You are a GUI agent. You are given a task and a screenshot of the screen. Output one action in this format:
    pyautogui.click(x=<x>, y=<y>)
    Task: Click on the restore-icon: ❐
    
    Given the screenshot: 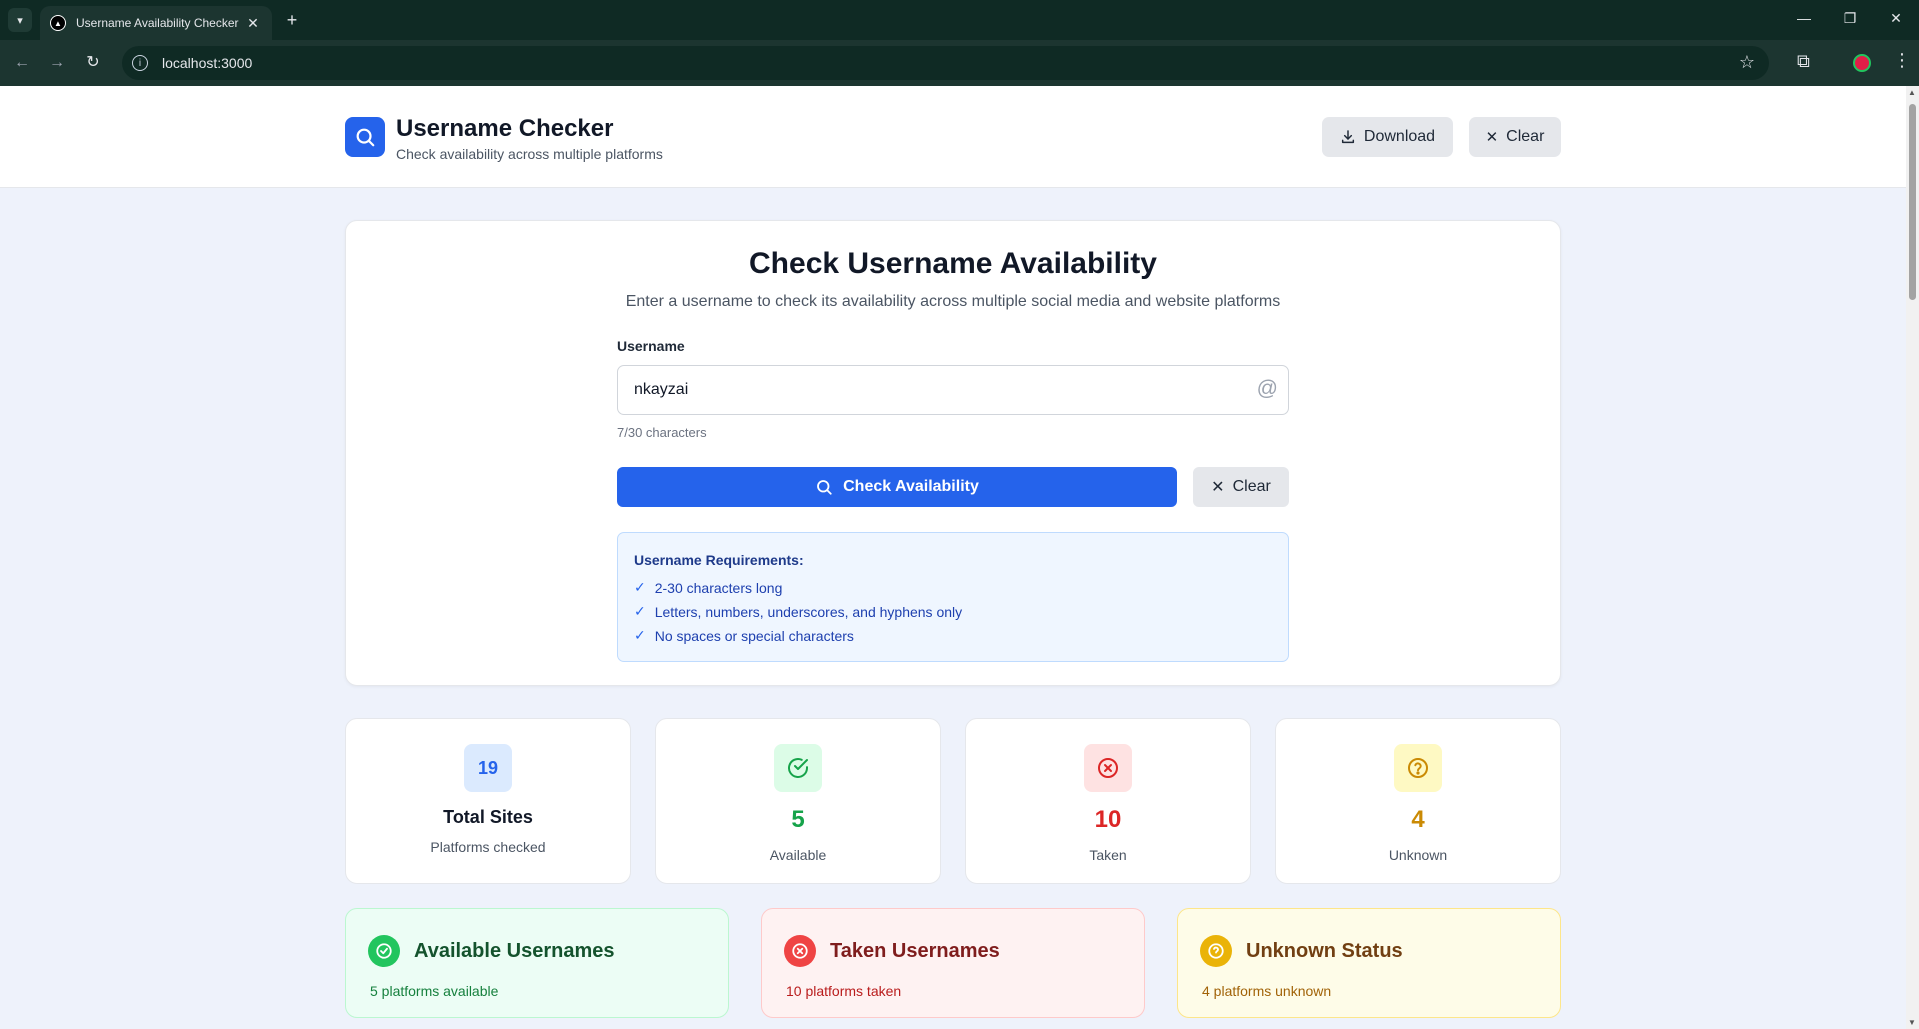 What is the action you would take?
    pyautogui.click(x=1850, y=18)
    